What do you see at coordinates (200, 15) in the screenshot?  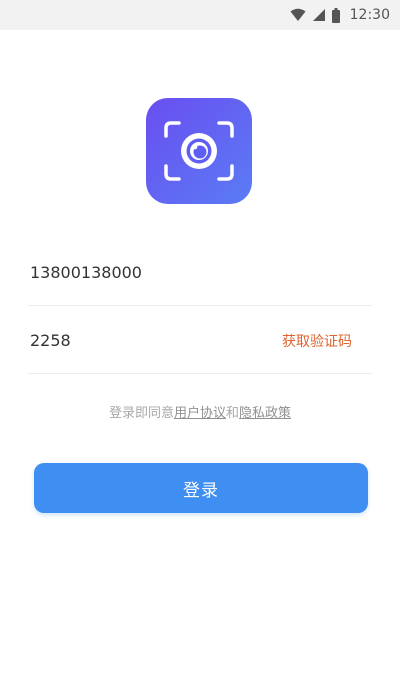 I see `status-bar: 12:30` at bounding box center [200, 15].